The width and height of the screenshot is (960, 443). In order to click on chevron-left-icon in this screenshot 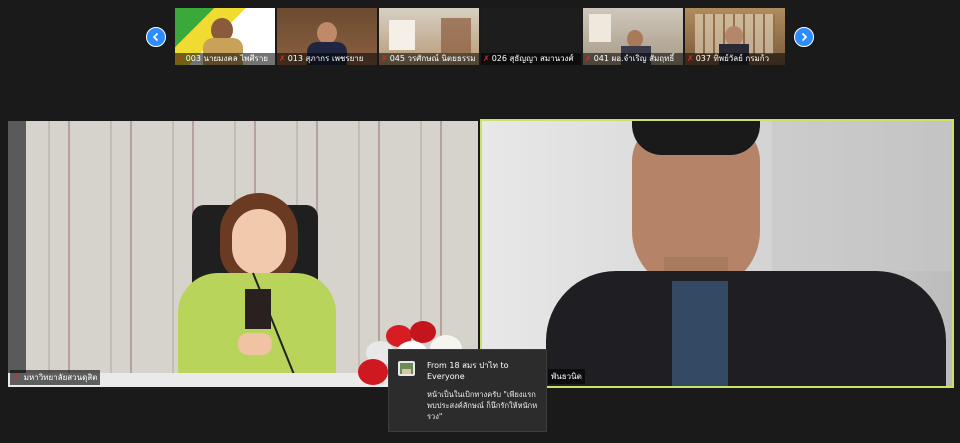, I will do `click(155, 37)`.